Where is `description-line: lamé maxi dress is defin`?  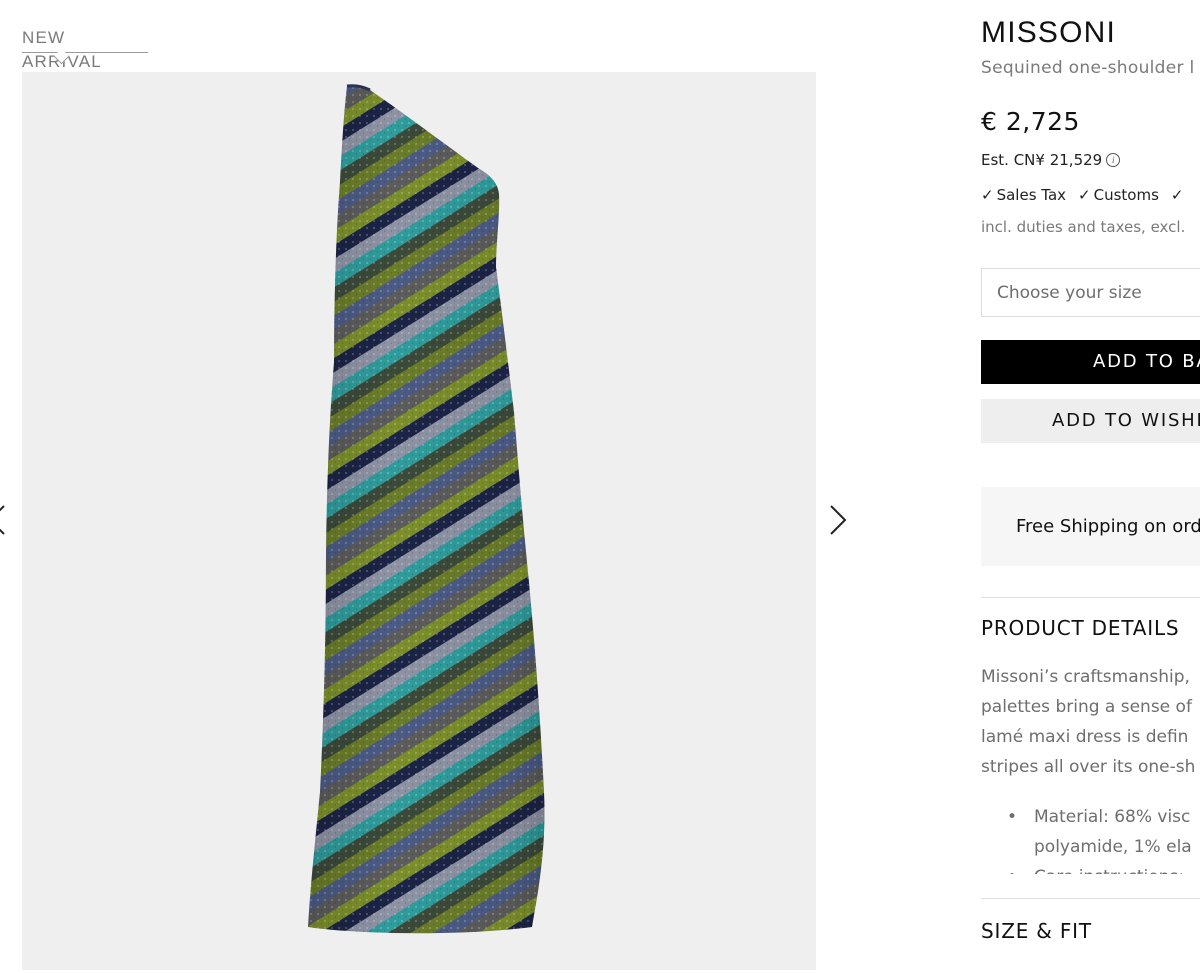 description-line: lamé maxi dress is defin is located at coordinates (1085, 737).